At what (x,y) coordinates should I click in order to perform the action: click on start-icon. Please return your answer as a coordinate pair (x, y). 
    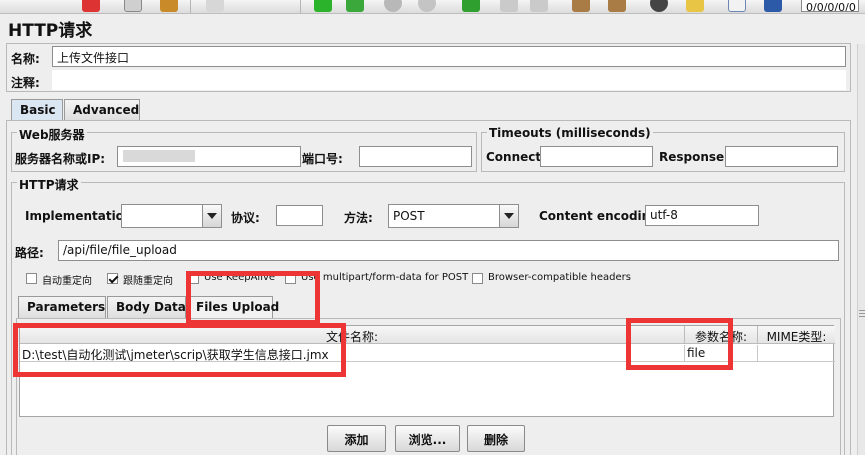
    Looking at the image, I should click on (323, 6).